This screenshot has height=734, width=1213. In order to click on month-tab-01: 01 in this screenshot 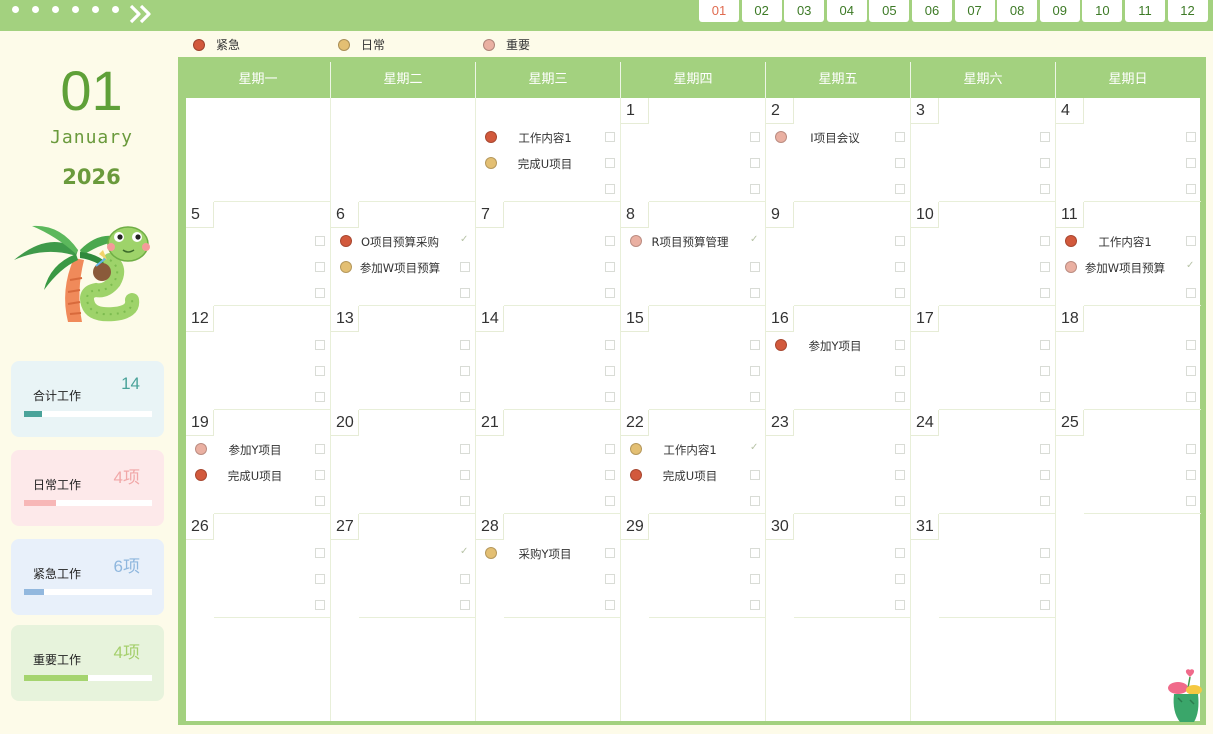, I will do `click(719, 11)`.